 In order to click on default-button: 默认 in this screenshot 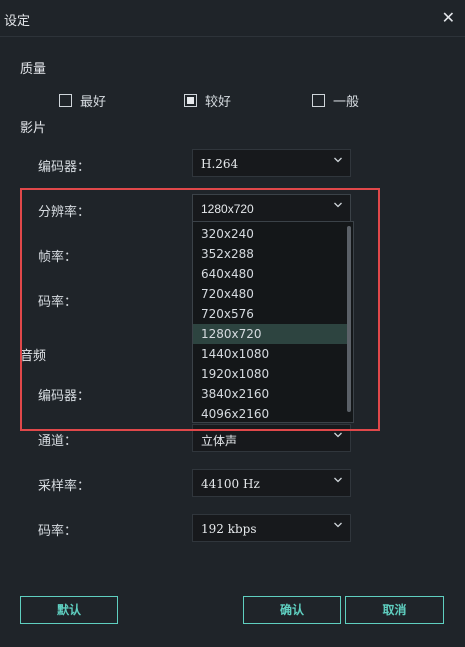, I will do `click(69, 610)`.